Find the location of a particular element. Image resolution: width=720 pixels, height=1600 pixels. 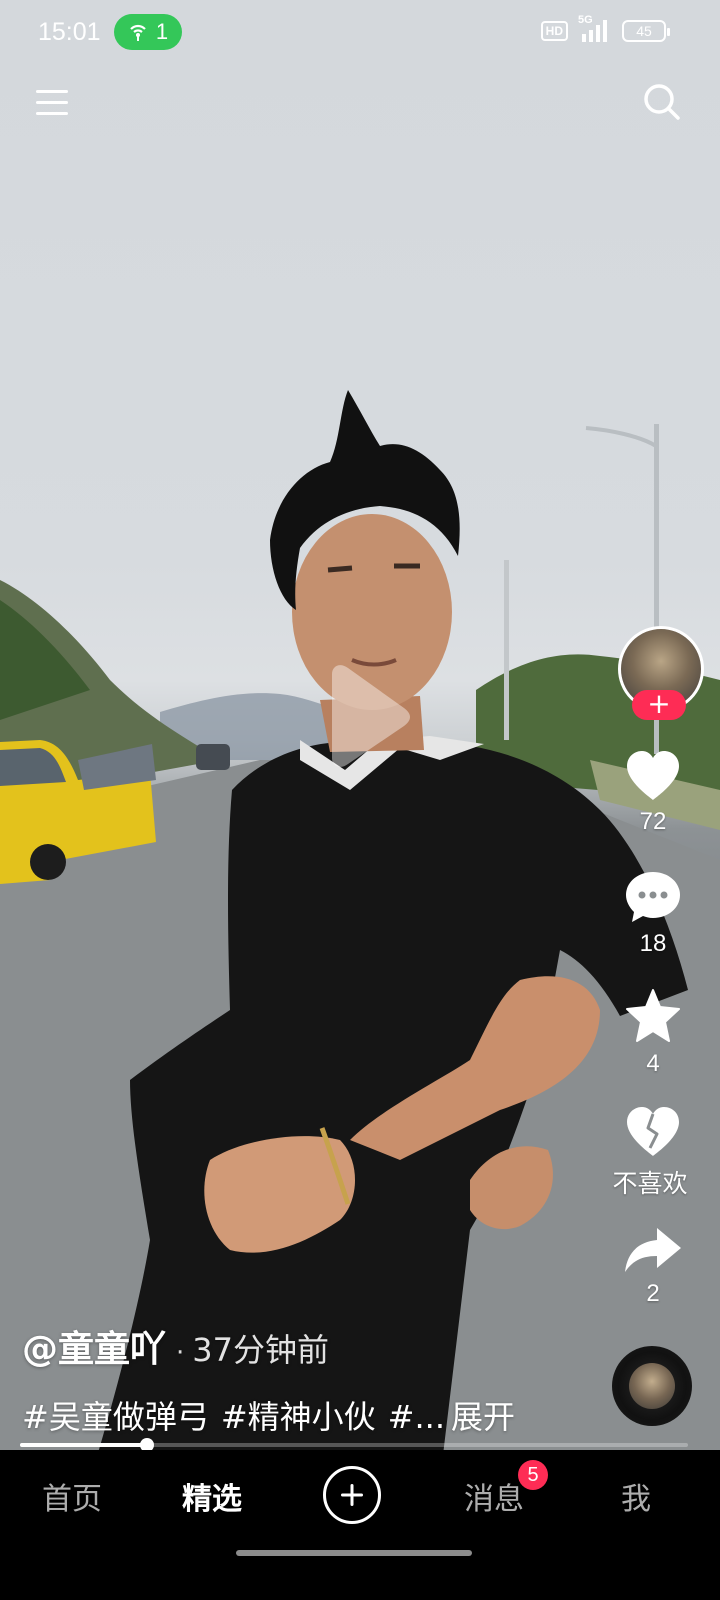

search-icon is located at coordinates (662, 102).